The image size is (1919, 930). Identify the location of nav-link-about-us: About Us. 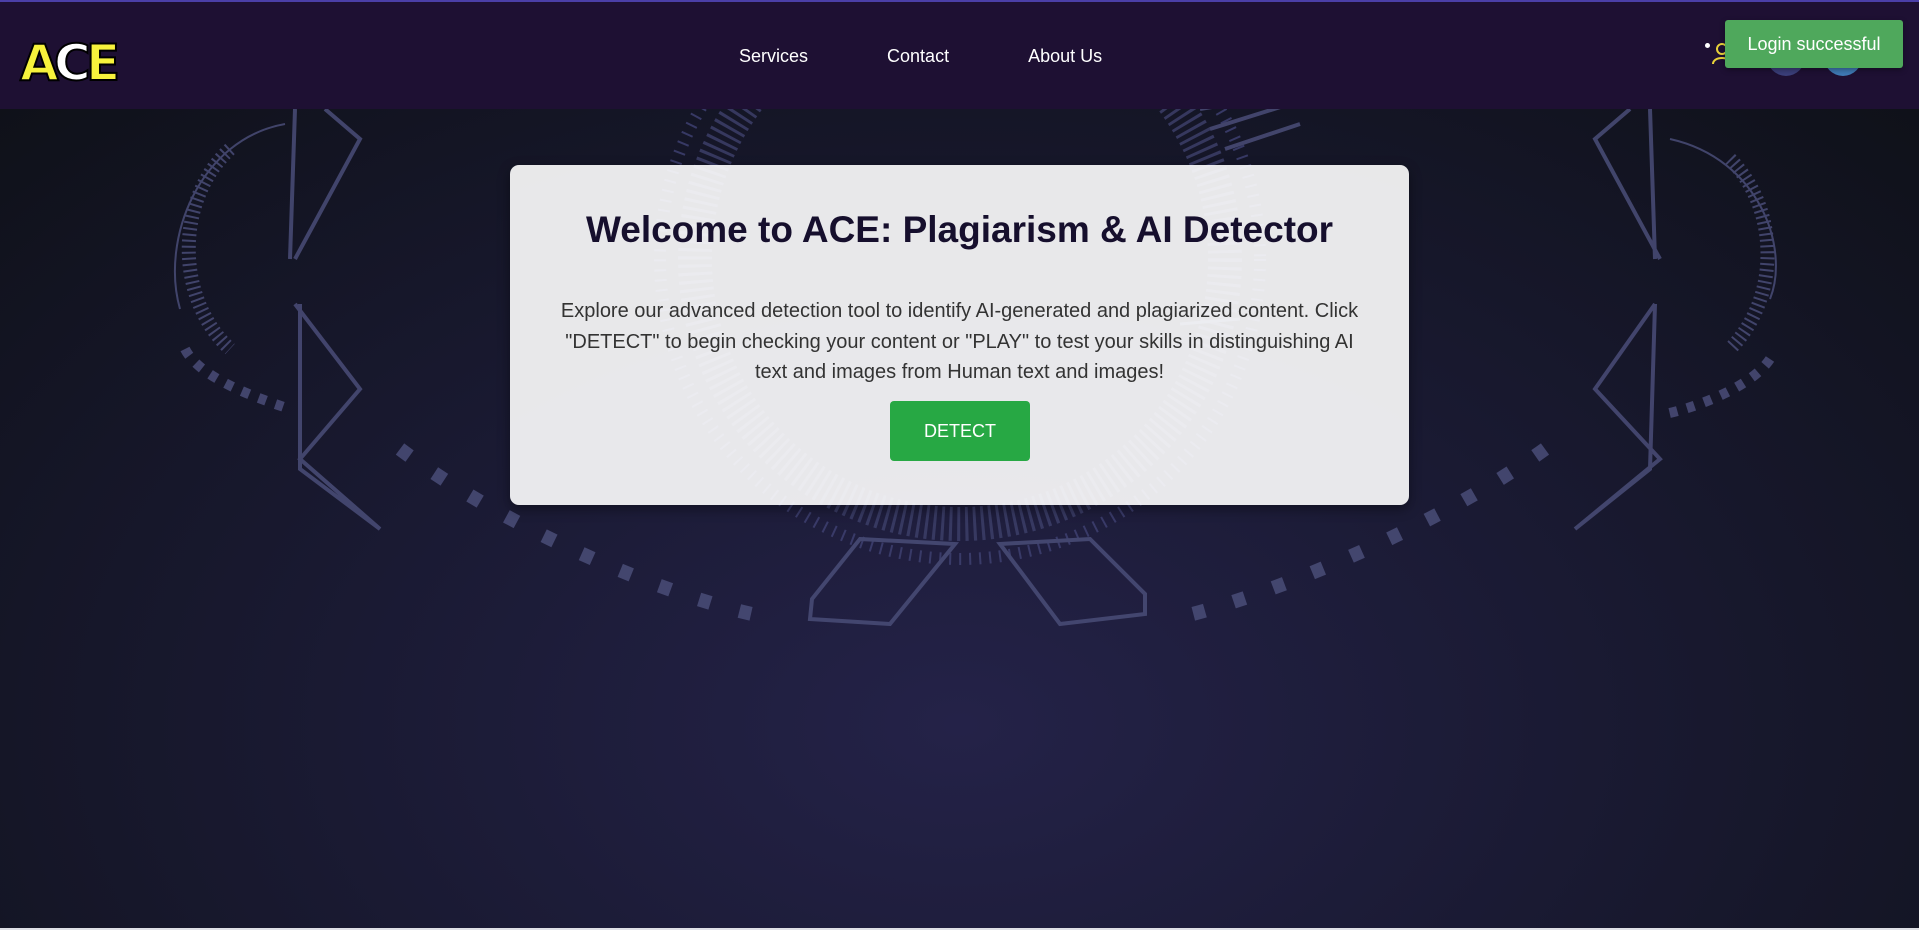
(1065, 56).